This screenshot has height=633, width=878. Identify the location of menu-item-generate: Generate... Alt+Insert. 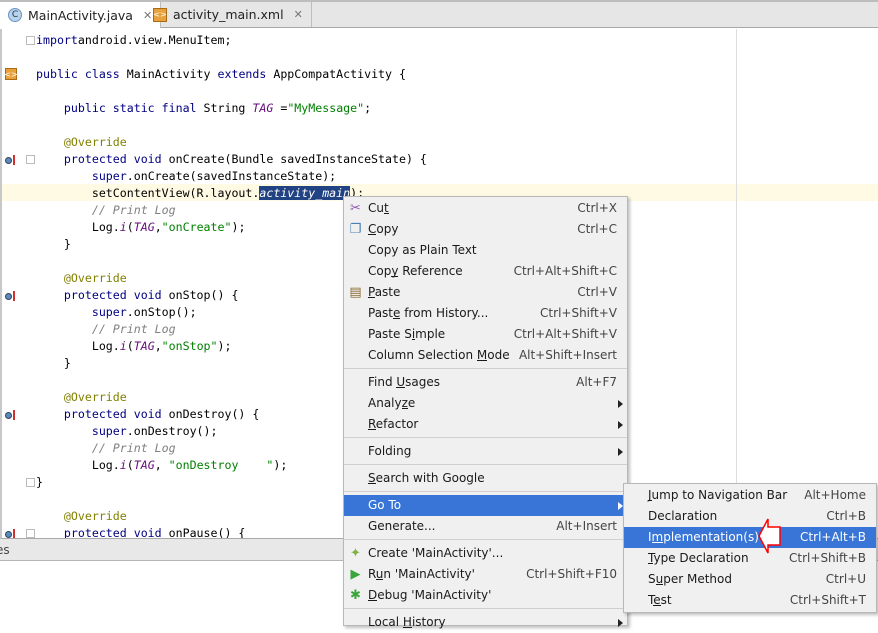
(485, 526).